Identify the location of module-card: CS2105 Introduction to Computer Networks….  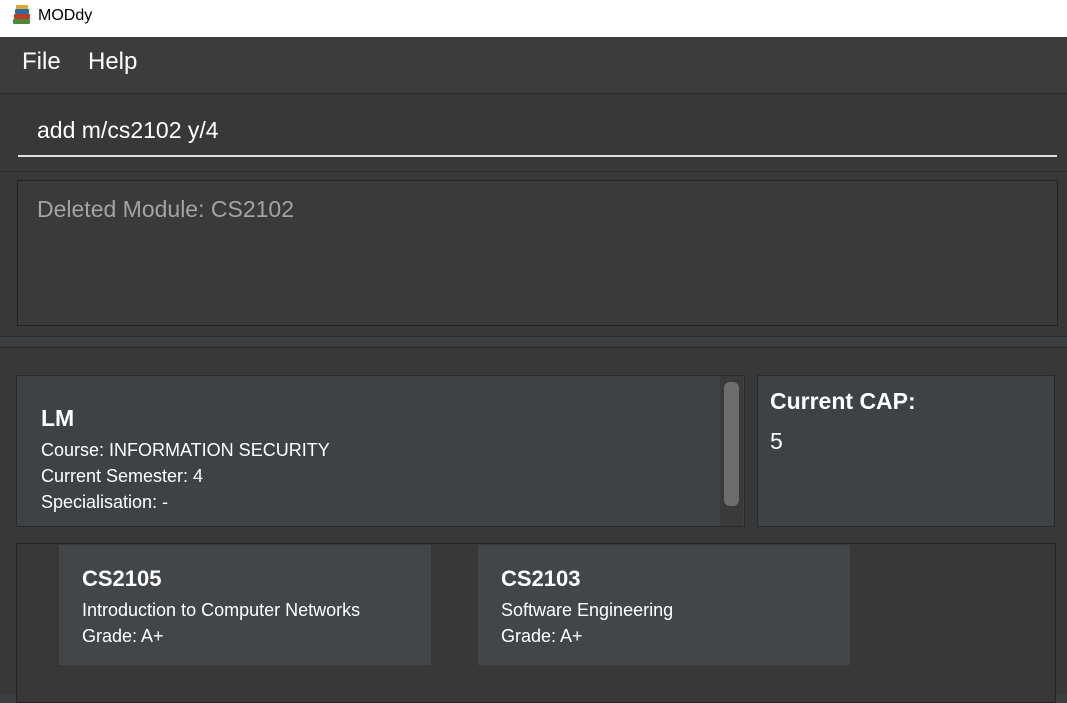
(245, 605).